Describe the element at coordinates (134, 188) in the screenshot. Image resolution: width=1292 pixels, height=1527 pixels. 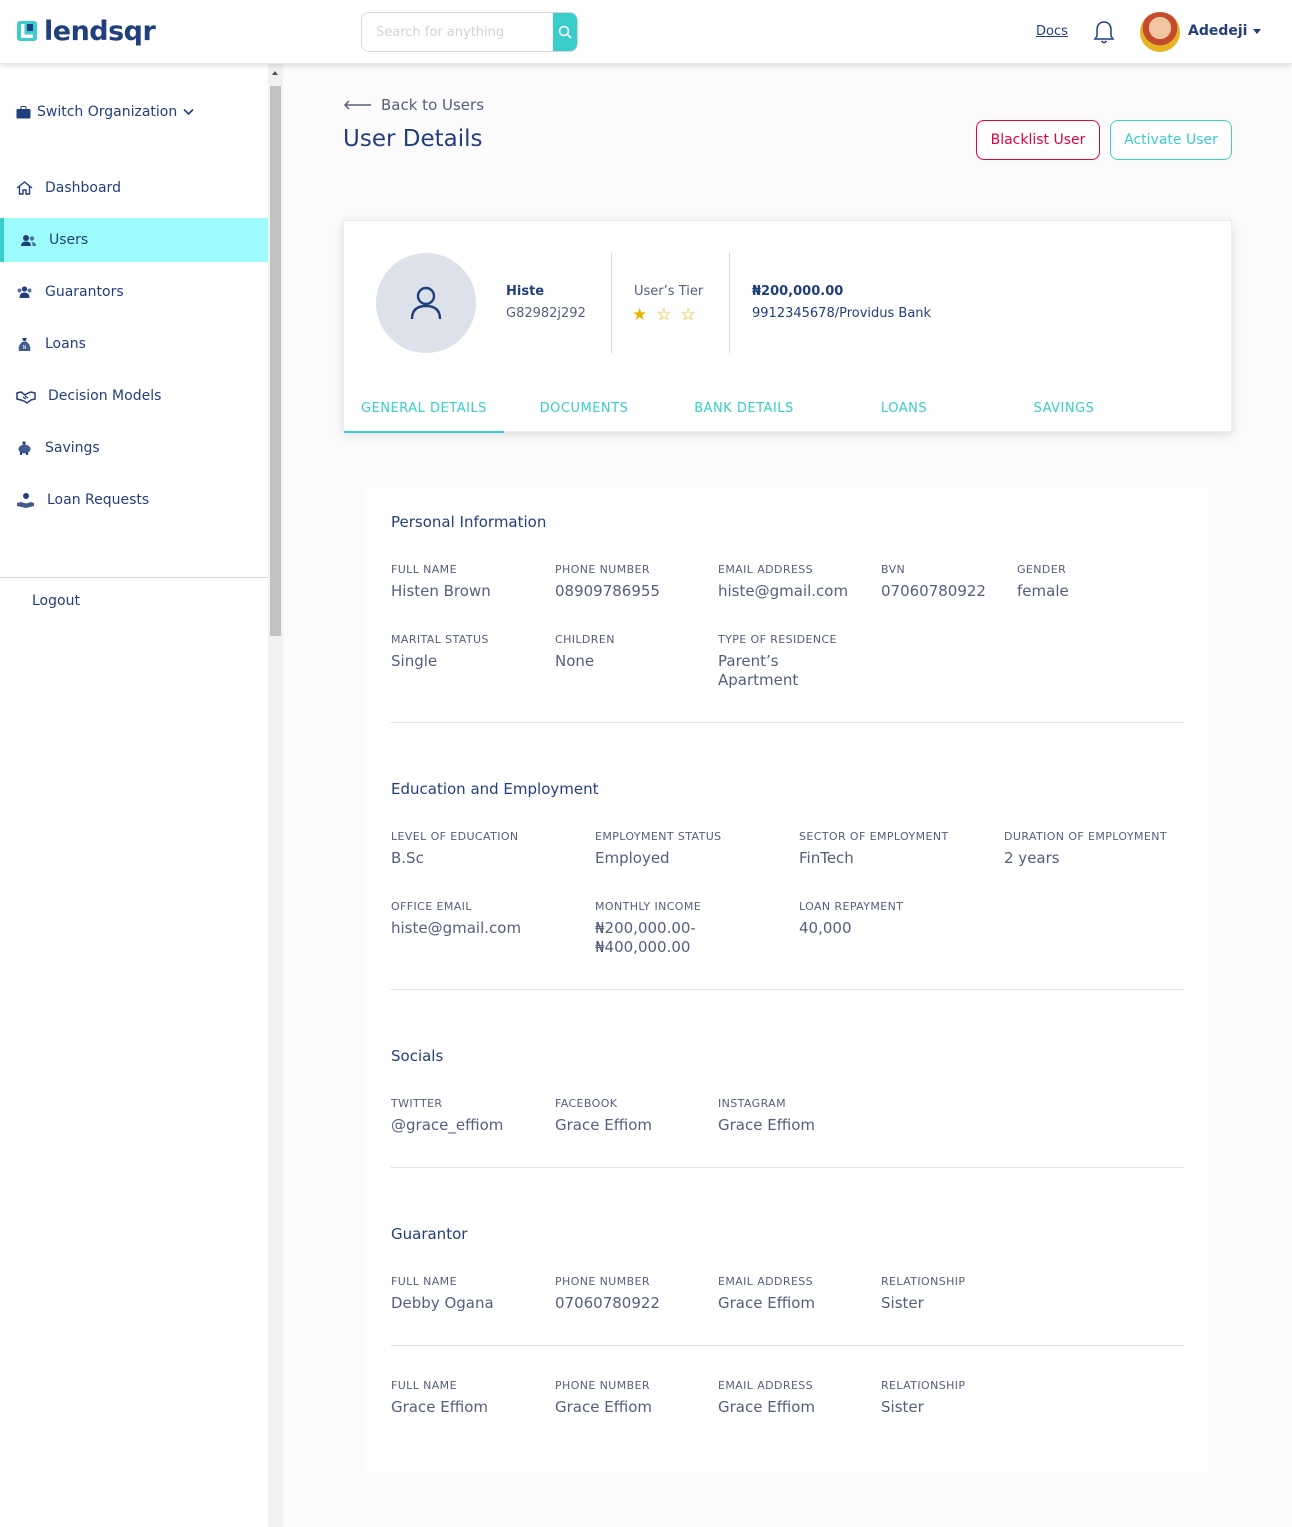
I see `sidebar-item-dashboard: Dashboard` at that location.